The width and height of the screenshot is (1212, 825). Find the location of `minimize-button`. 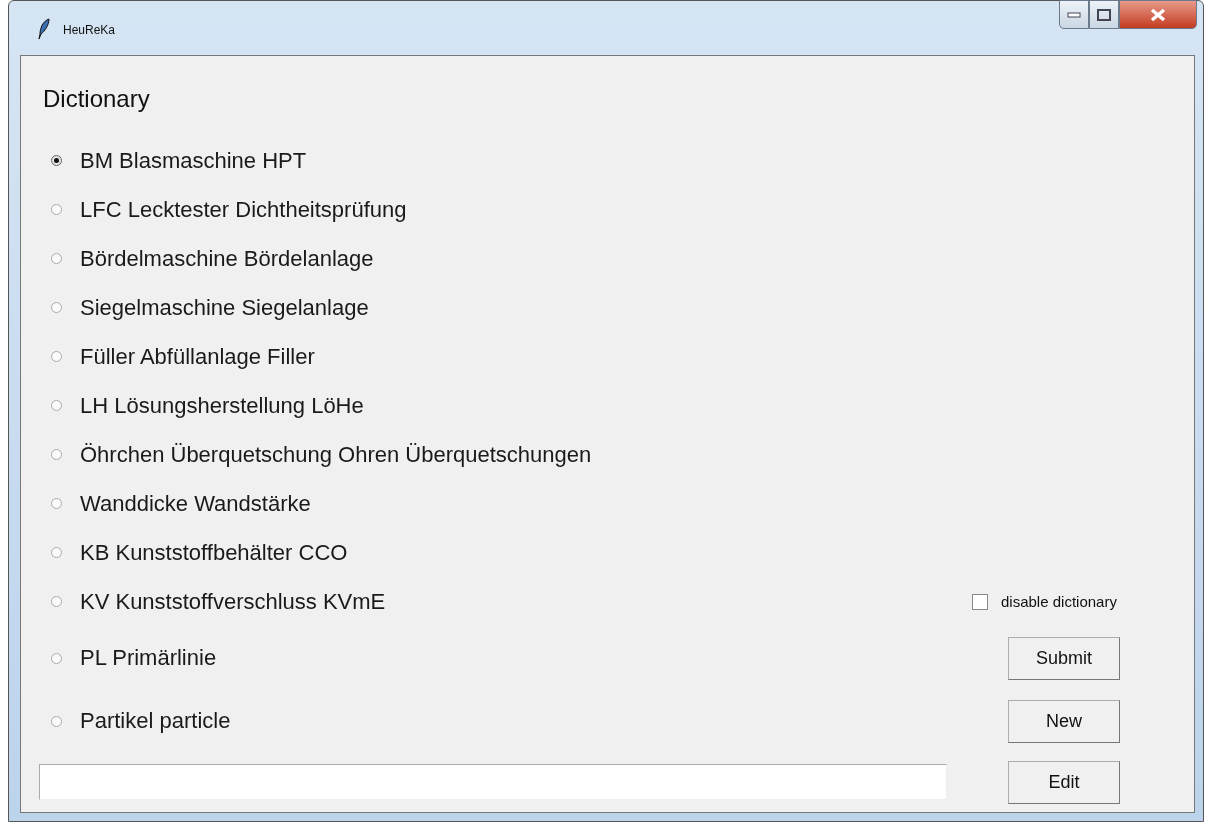

minimize-button is located at coordinates (1074, 14).